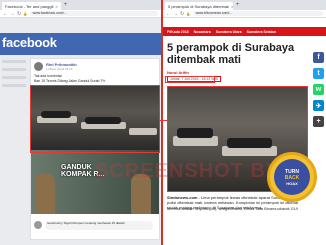 Image resolution: width=326 pixels, height=245 pixels. What do you see at coordinates (318, 57) in the screenshot?
I see `facebook-share-icon: f` at bounding box center [318, 57].